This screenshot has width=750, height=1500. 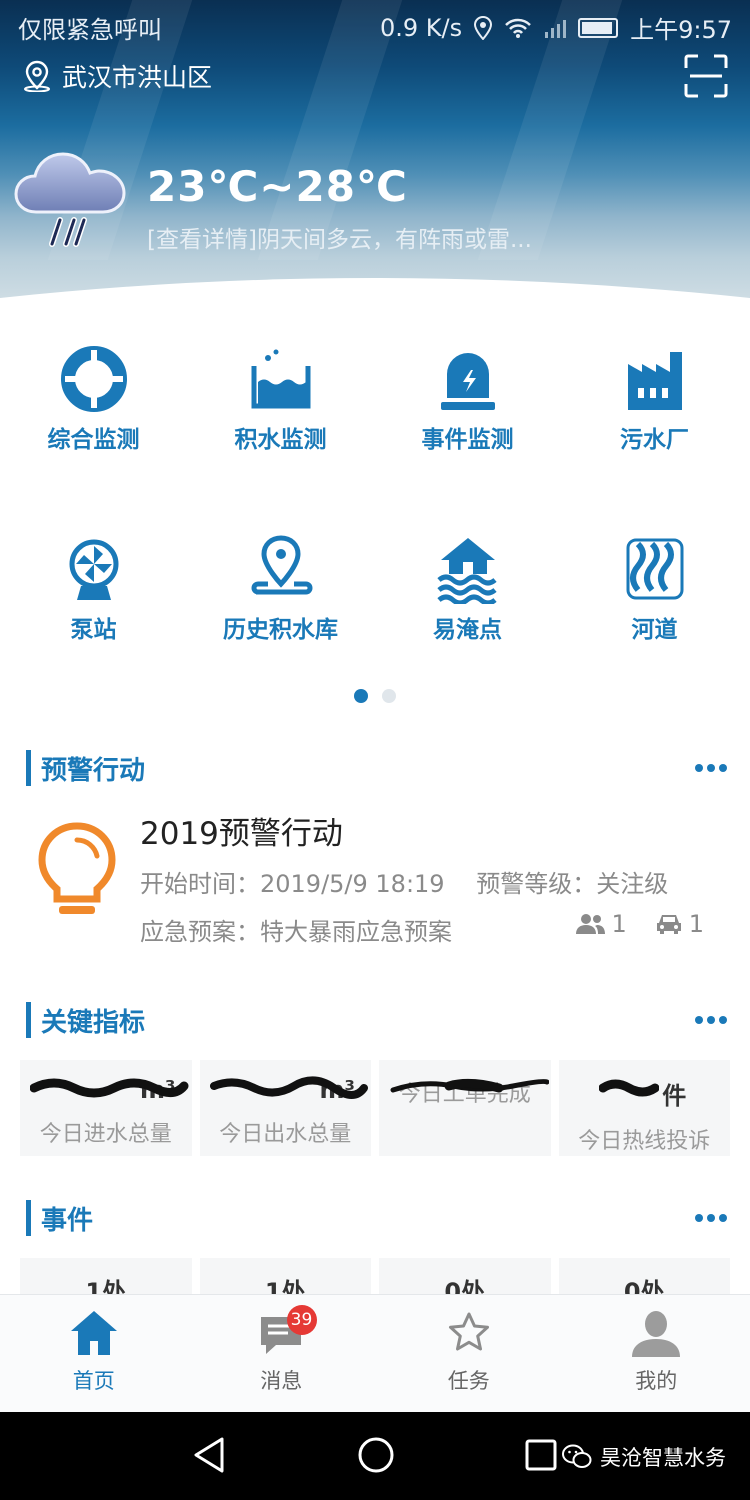 What do you see at coordinates (556, 28) in the screenshot?
I see `signal-icon` at bounding box center [556, 28].